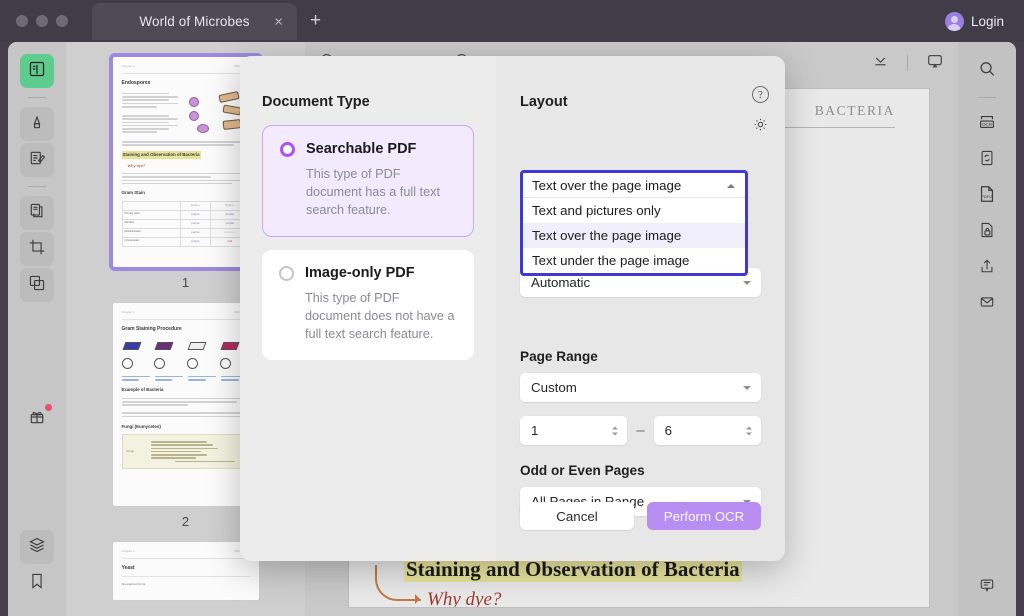 Image resolution: width=1024 pixels, height=616 pixels. What do you see at coordinates (22, 21) in the screenshot?
I see `close-window-button` at bounding box center [22, 21].